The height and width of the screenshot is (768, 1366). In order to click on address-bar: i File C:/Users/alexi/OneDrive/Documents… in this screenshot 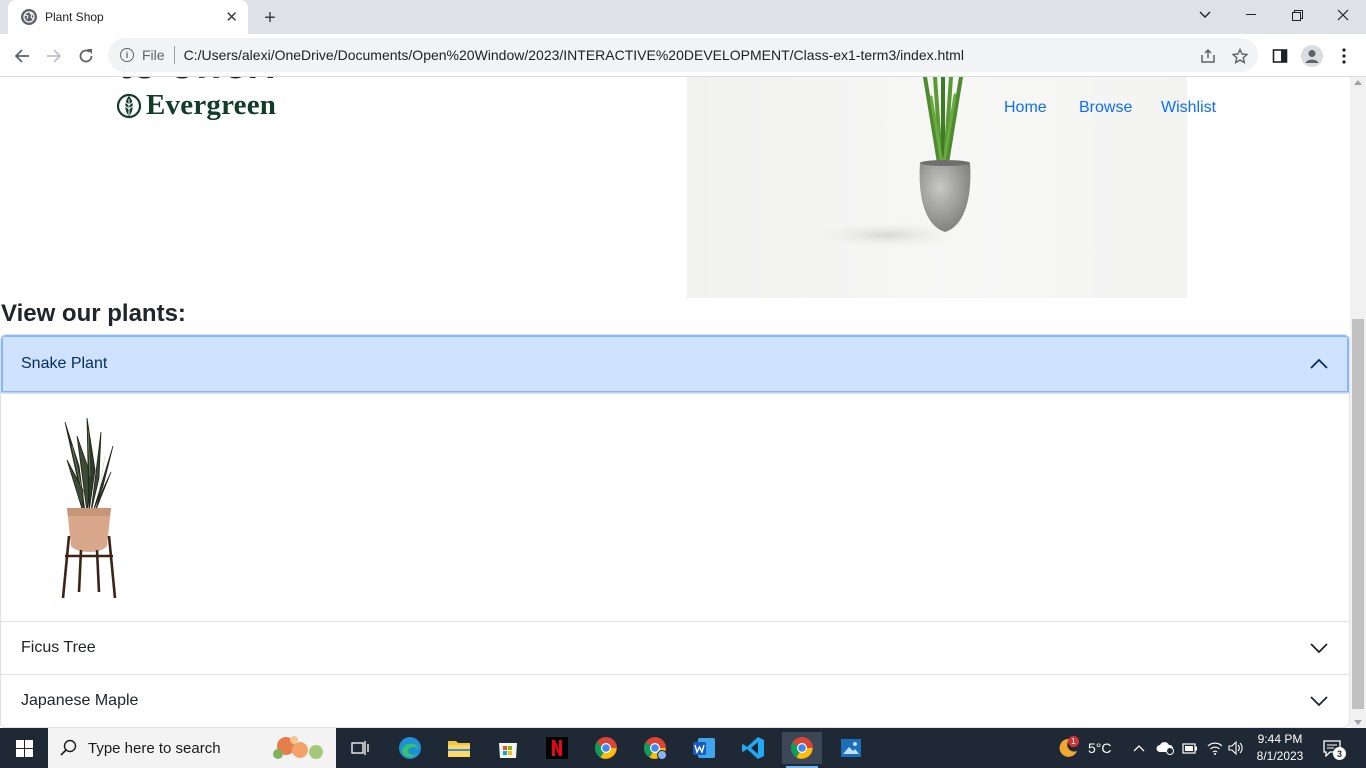, I will do `click(683, 55)`.